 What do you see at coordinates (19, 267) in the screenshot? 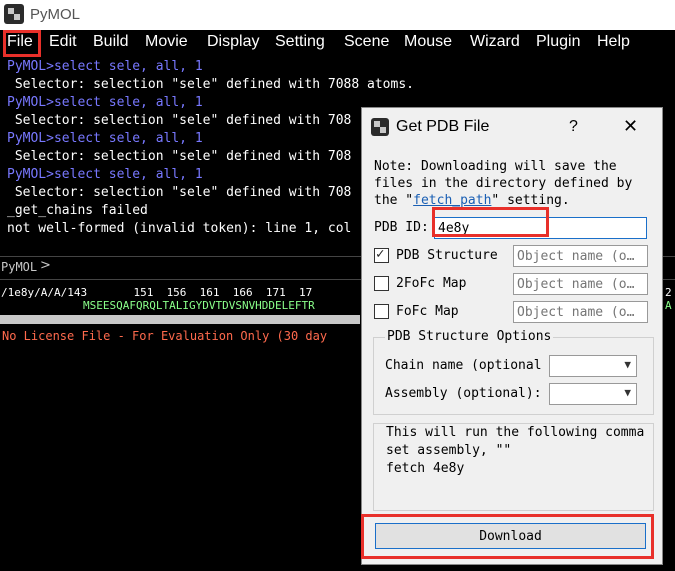
I see `command-prompt-label: PyMOL` at bounding box center [19, 267].